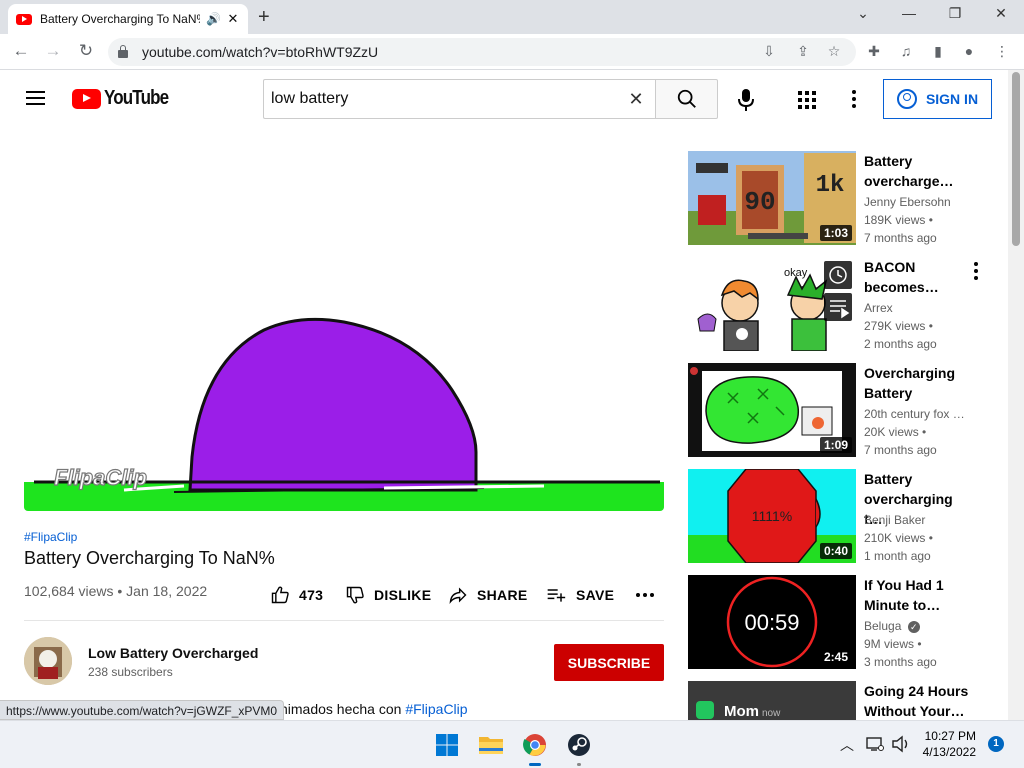 The width and height of the screenshot is (1024, 768). I want to click on bookmark-star-icon: ☆, so click(834, 51).